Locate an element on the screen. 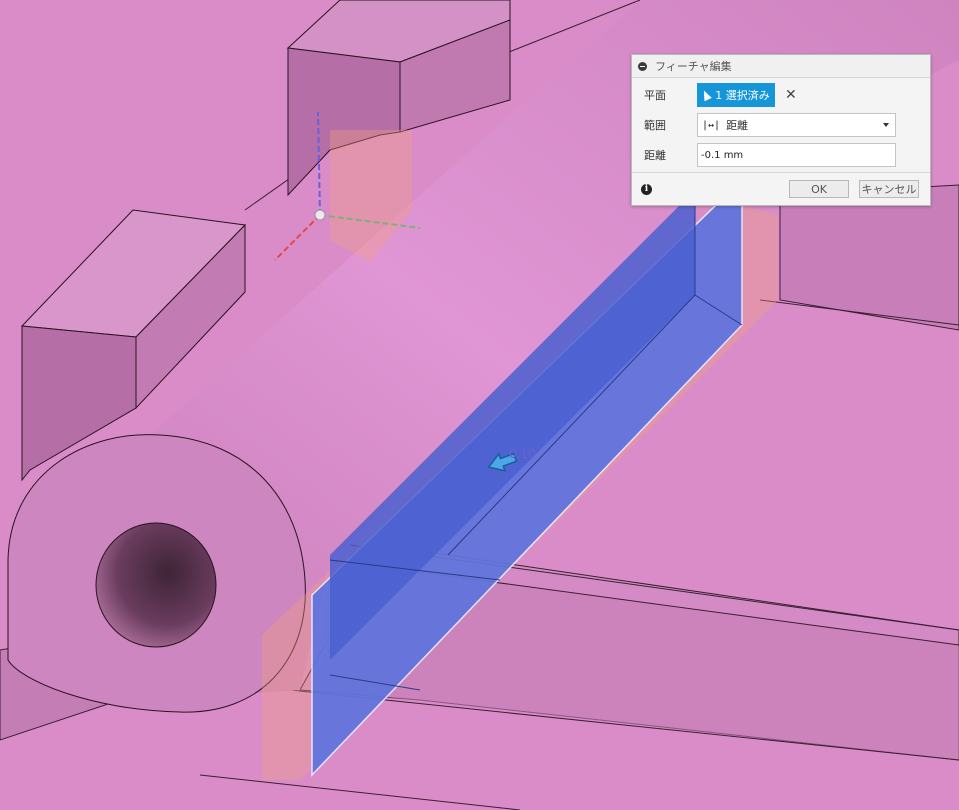  extent-value: 距離 is located at coordinates (737, 125).